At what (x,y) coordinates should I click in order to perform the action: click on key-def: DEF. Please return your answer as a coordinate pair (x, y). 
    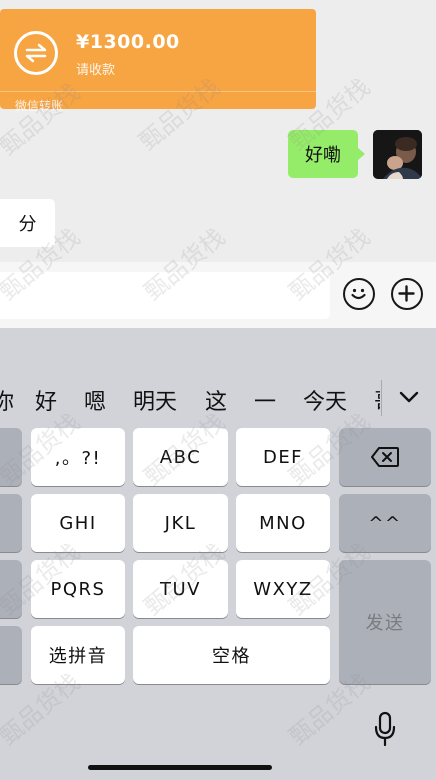
    Looking at the image, I should click on (283, 457).